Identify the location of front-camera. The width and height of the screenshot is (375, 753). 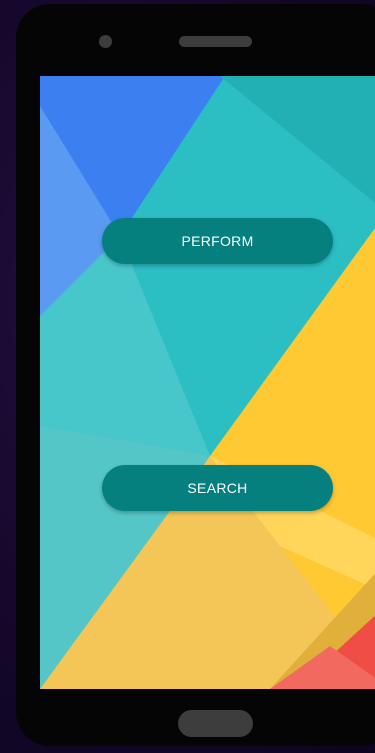
(105, 41).